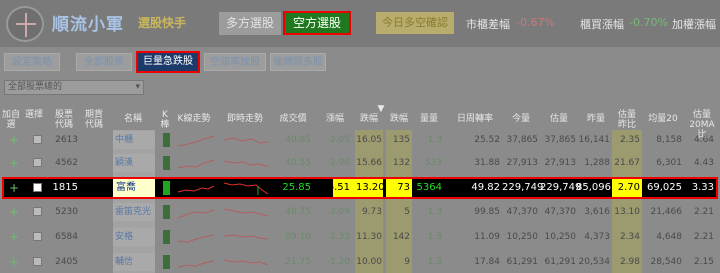 The height and width of the screenshot is (273, 720). I want to click on yest-vol: 4,373, so click(597, 237).